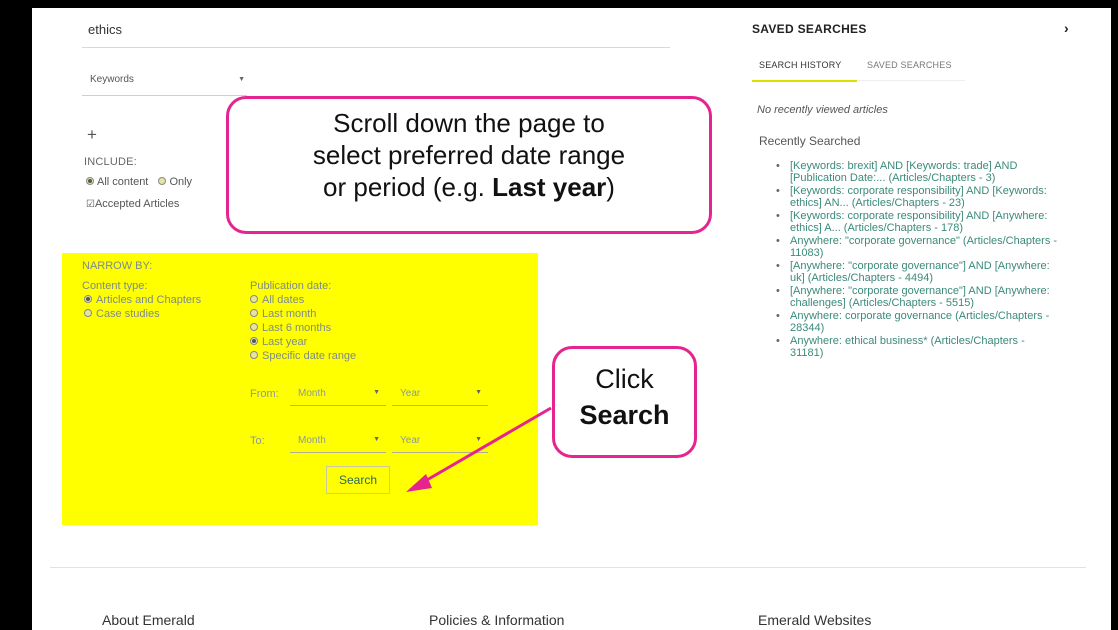 Image resolution: width=1118 pixels, height=630 pixels. I want to click on to-month-value: Month, so click(312, 440).